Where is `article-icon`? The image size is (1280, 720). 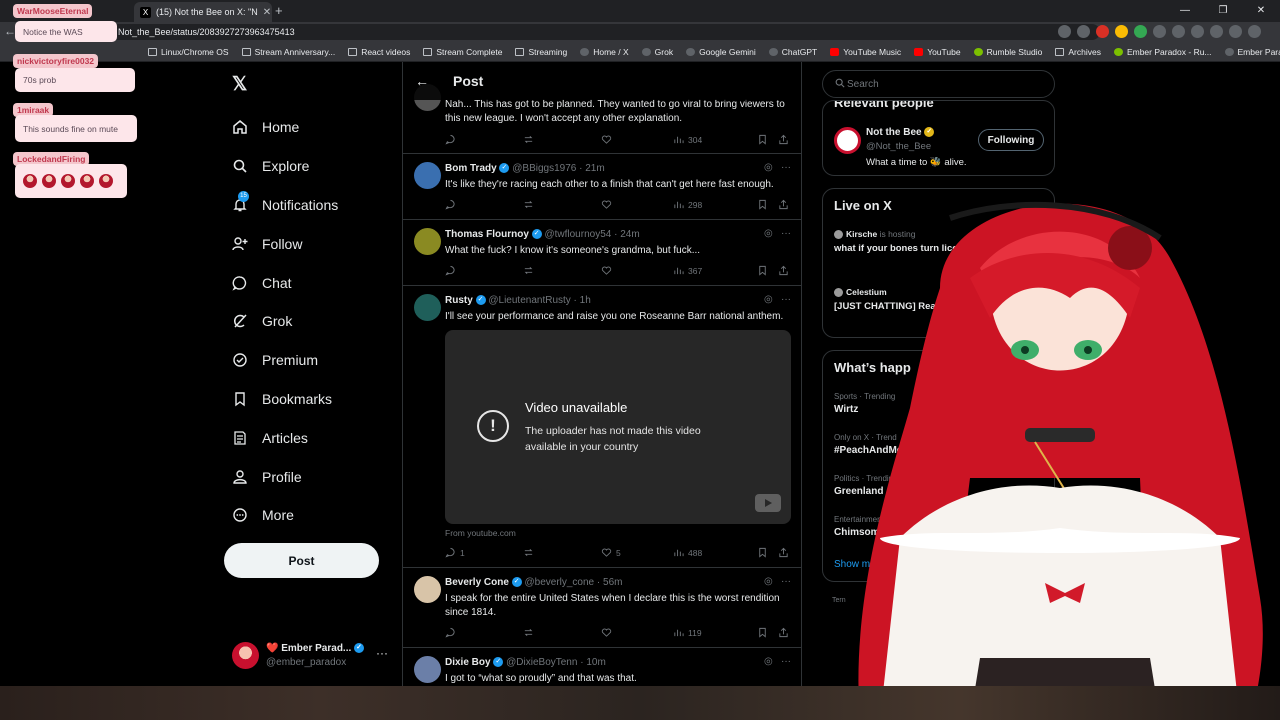
article-icon is located at coordinates (240, 438).